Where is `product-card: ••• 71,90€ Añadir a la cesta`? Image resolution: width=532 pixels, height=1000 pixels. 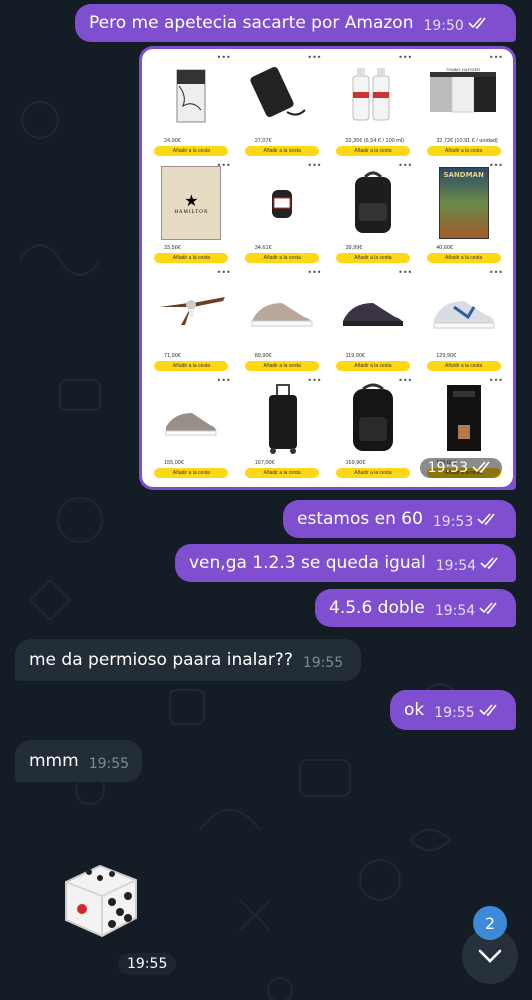
product-card: ••• 71,90€ Añadir a la cesta is located at coordinates (191, 322).